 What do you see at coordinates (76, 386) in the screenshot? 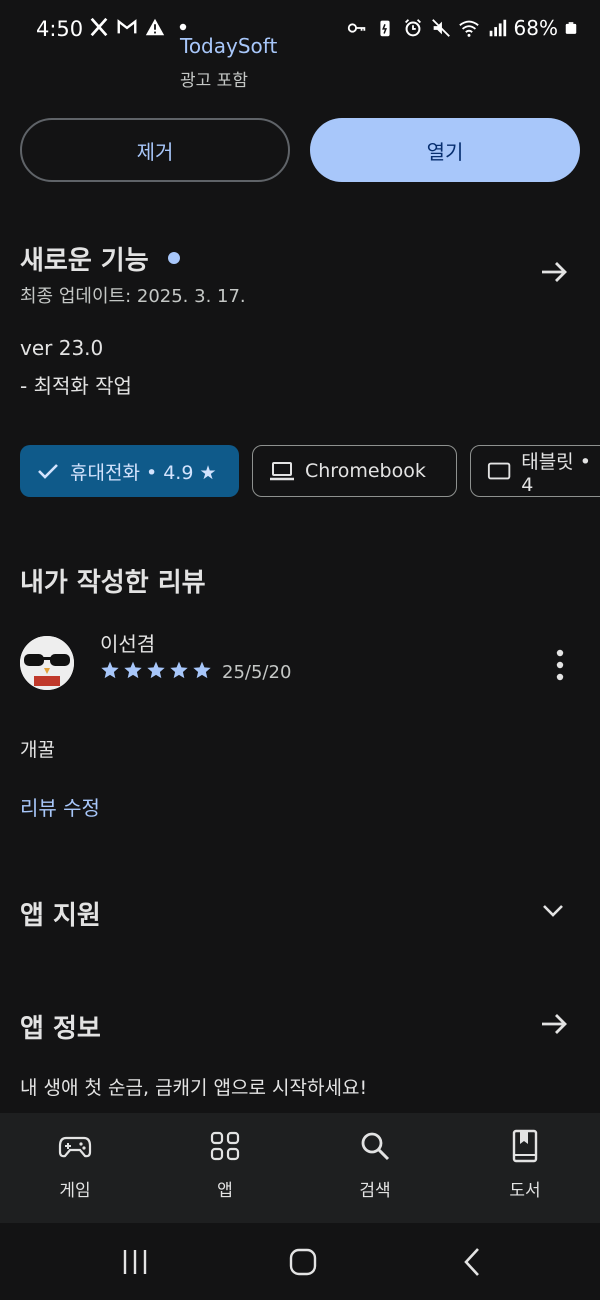
I see `release-notes: - 최적화 작업` at bounding box center [76, 386].